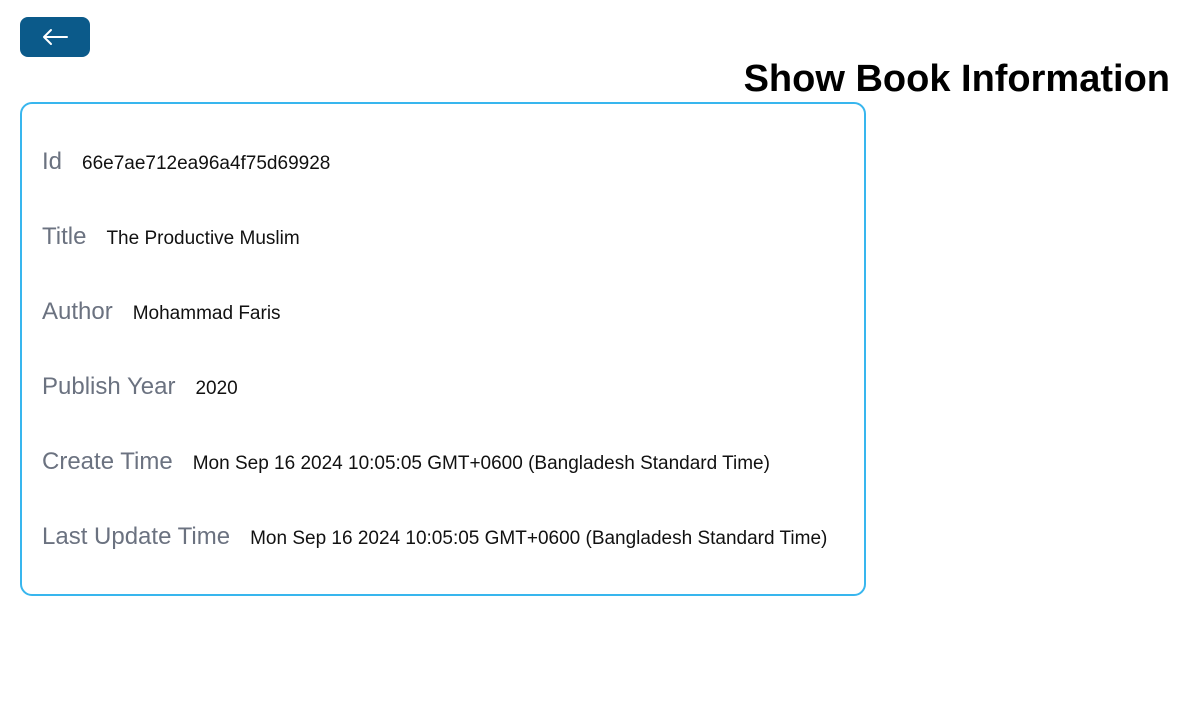 The image size is (1198, 728). Describe the element at coordinates (109, 386) in the screenshot. I see `info-label-publish-year: Publish Year` at that location.